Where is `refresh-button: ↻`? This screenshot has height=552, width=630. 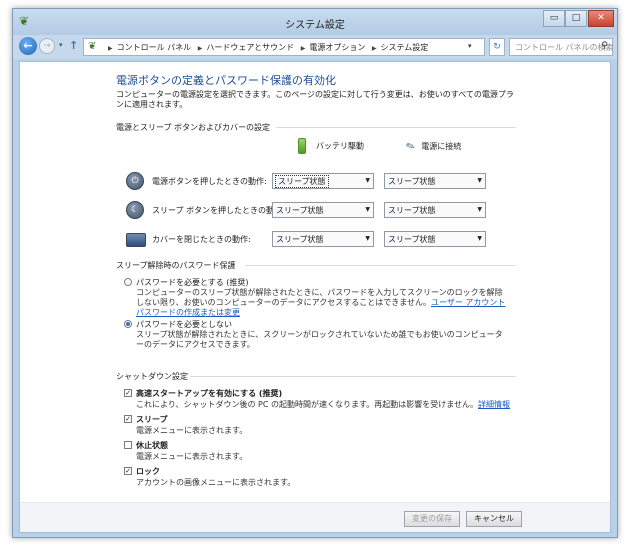 refresh-button: ↻ is located at coordinates (497, 47).